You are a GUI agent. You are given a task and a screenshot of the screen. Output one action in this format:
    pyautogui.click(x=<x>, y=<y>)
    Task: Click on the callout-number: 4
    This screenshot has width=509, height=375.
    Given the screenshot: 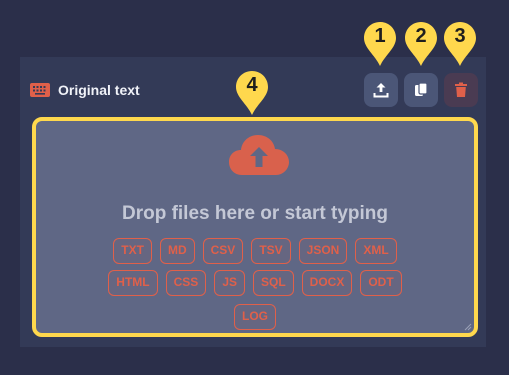 What is the action you would take?
    pyautogui.click(x=252, y=85)
    